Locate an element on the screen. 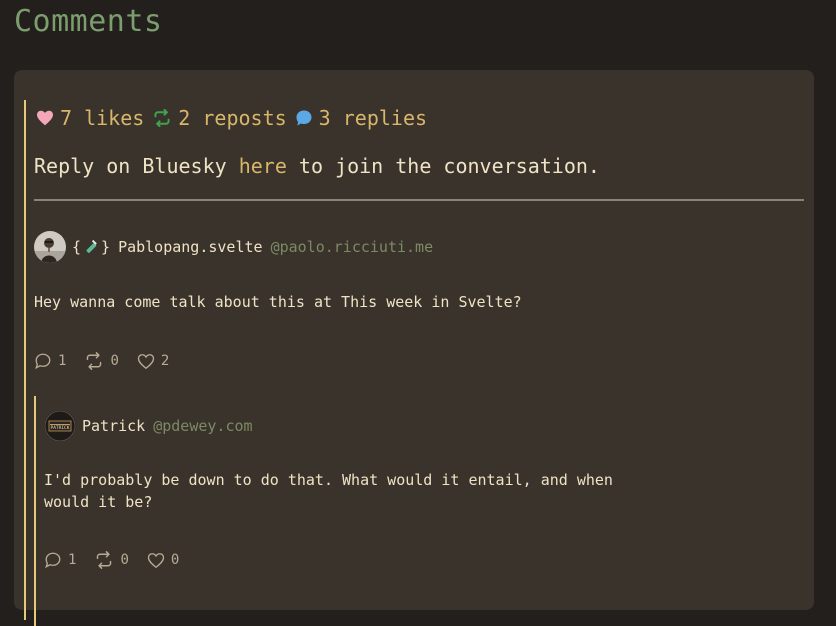  reposts-count: 2 reposts is located at coordinates (232, 118).